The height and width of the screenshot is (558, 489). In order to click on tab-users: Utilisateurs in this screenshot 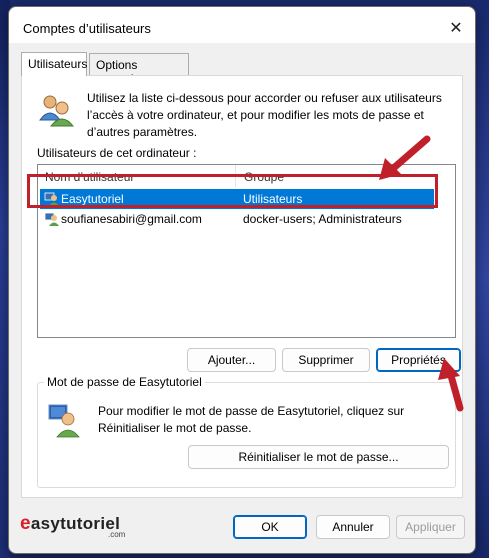, I will do `click(54, 64)`.